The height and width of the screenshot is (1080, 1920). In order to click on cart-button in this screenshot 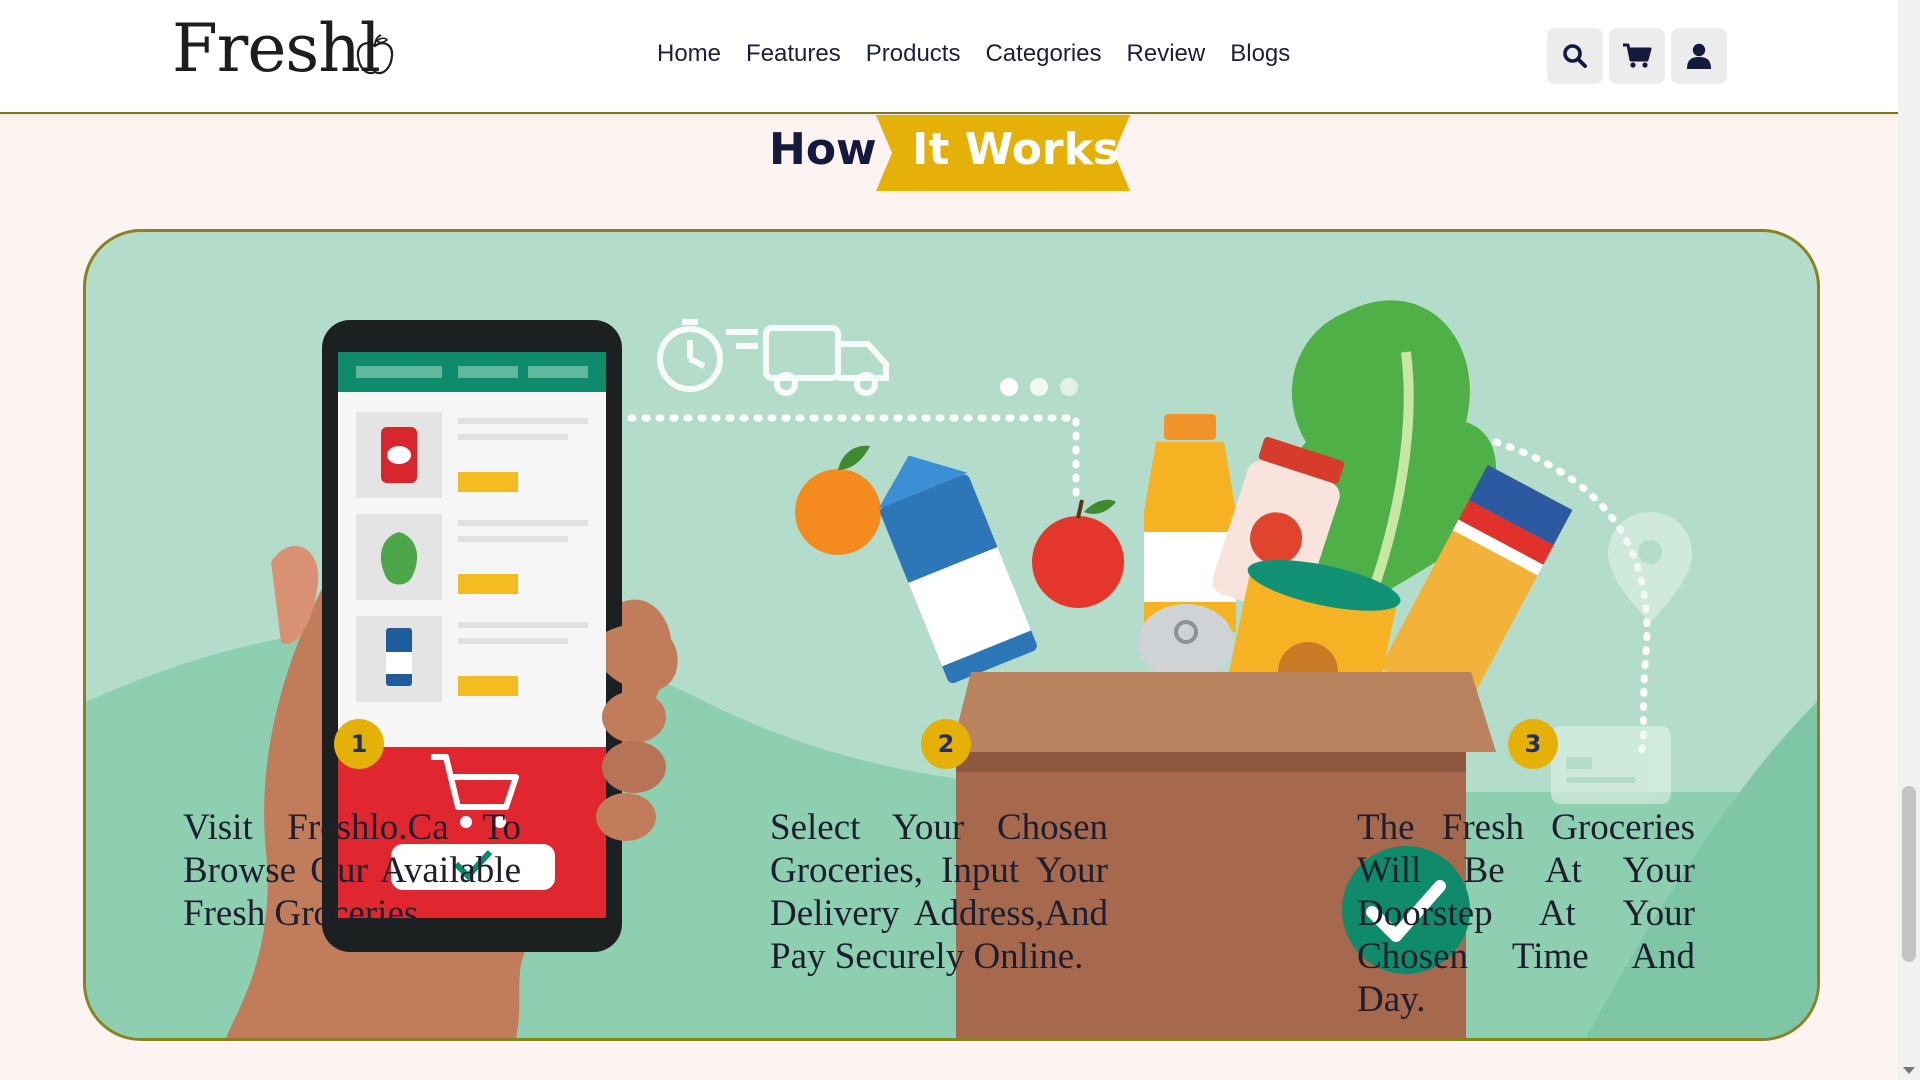, I will do `click(1637, 56)`.